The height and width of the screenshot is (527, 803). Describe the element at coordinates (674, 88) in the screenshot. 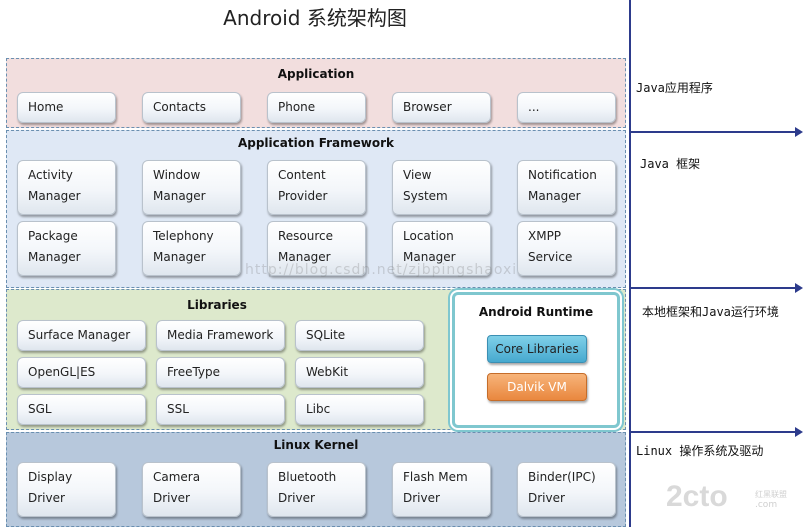

I see `side-label-java-apps: Java应用程序` at that location.